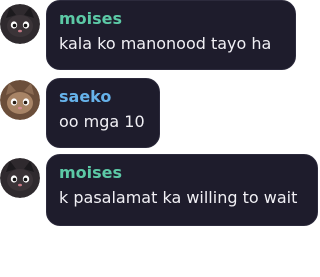 Image resolution: width=320 pixels, height=277 pixels. I want to click on message-text: kala ko manonood tayo ha, so click(165, 43).